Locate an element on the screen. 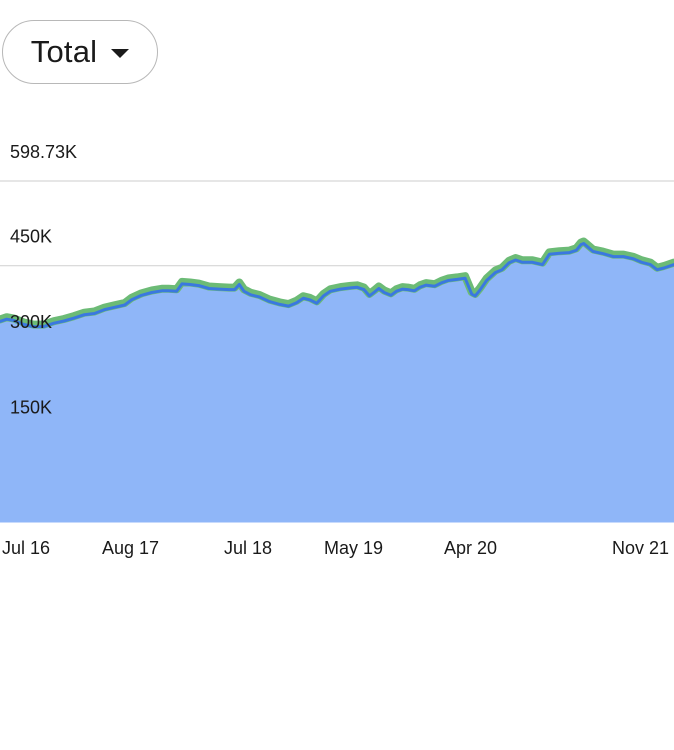 The height and width of the screenshot is (750, 674). x-tick-label: Nov 21 is located at coordinates (640, 548).